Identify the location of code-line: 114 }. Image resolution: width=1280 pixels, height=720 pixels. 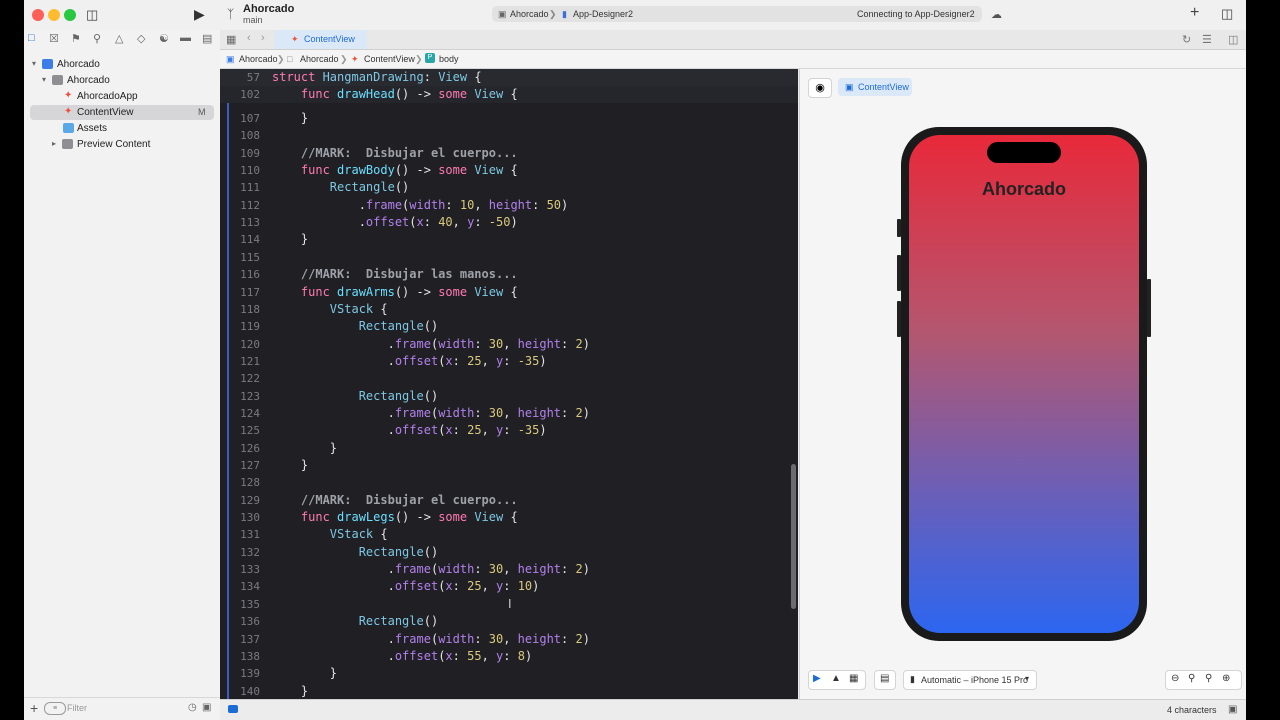
(509, 239).